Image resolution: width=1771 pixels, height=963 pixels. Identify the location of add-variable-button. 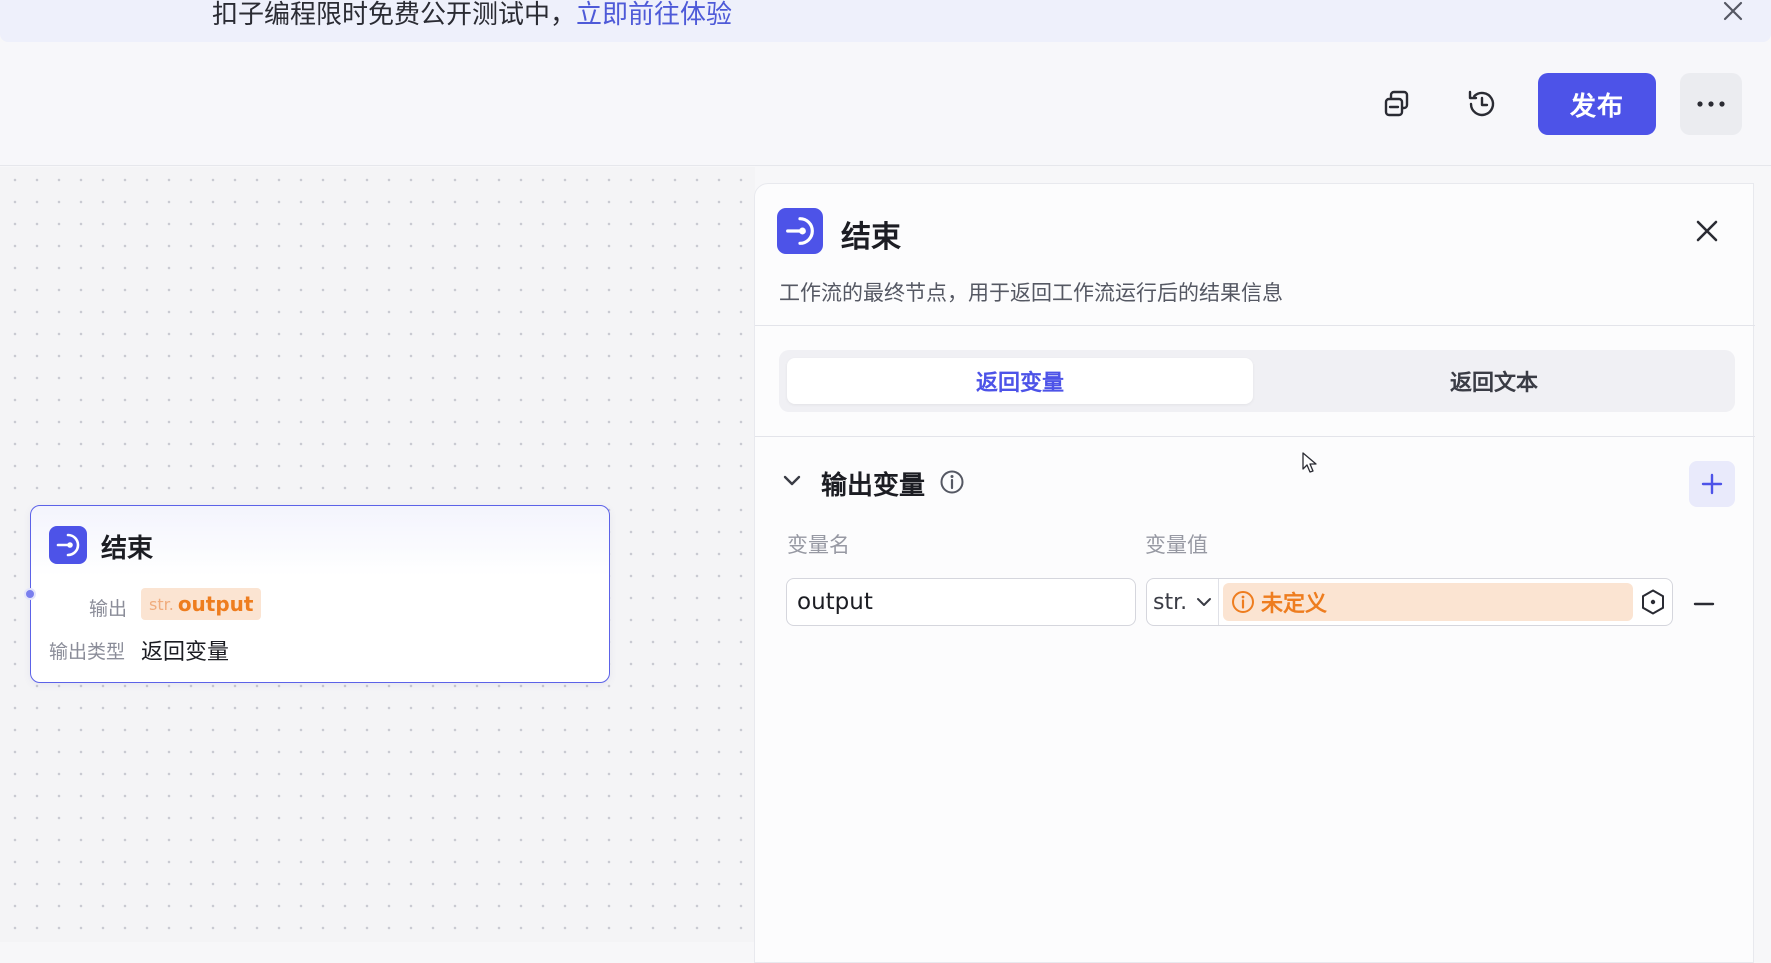
(1712, 484).